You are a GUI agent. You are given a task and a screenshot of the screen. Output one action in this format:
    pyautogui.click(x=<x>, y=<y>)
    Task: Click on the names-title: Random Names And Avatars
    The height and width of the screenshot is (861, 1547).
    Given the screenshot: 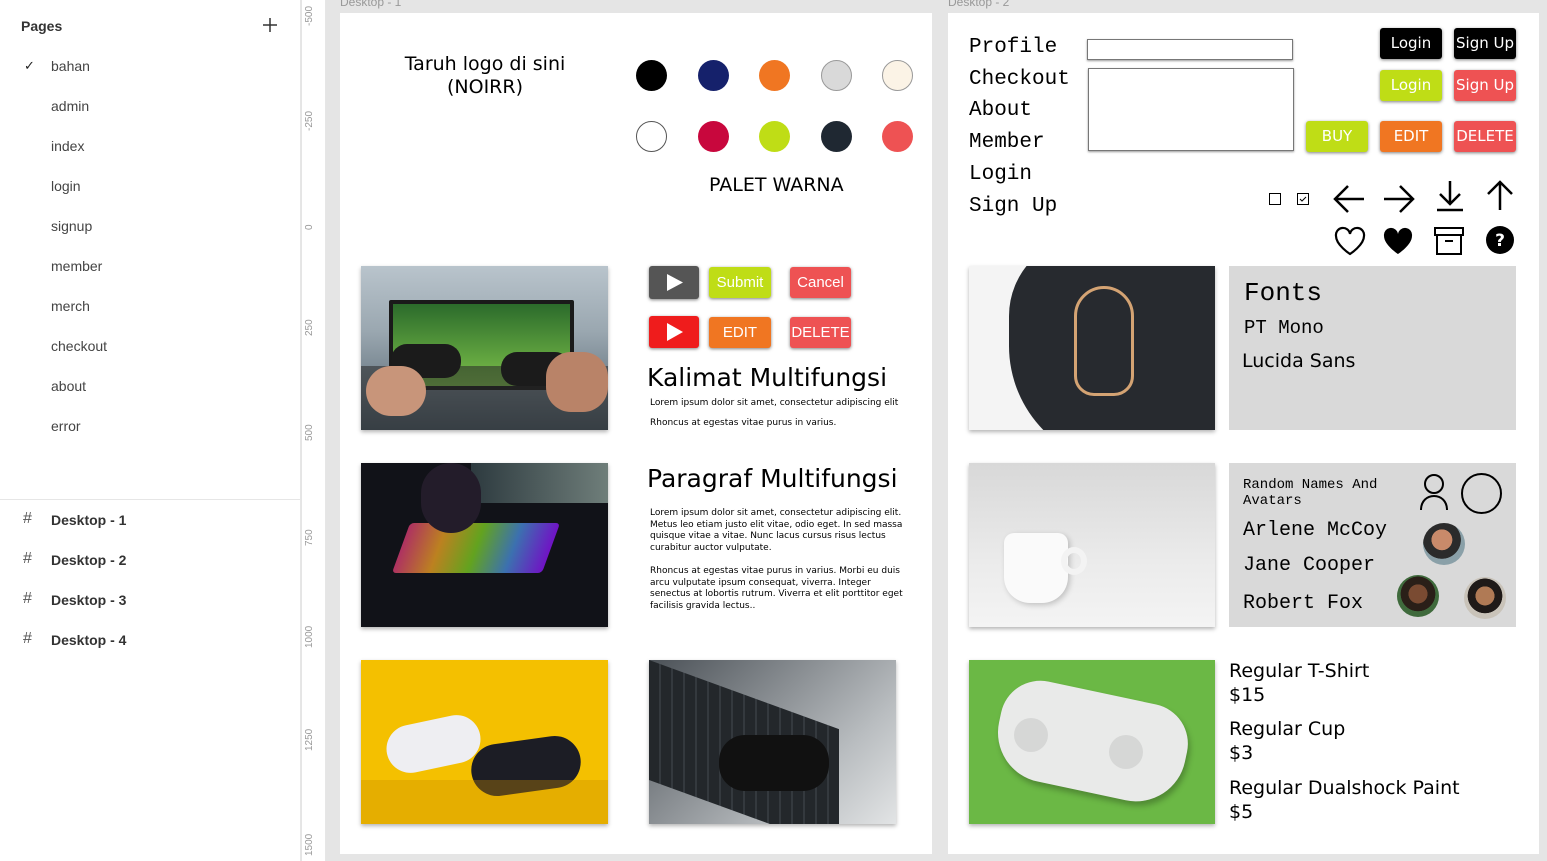 What is the action you would take?
    pyautogui.click(x=1310, y=493)
    